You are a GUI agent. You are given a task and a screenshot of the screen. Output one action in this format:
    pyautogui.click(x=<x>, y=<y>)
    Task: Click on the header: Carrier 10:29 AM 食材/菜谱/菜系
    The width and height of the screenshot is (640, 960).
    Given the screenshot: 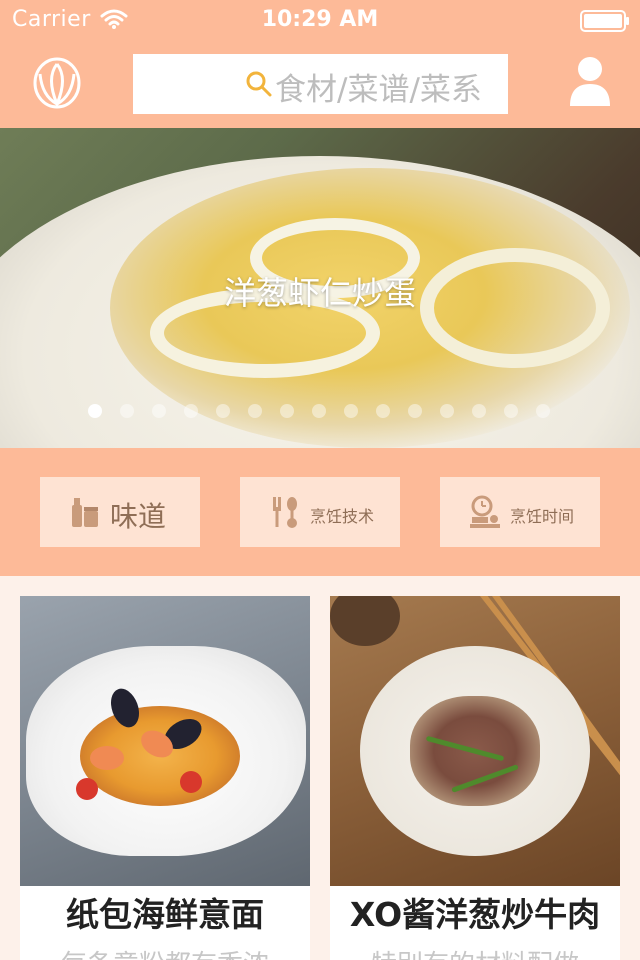 What is the action you would take?
    pyautogui.click(x=320, y=64)
    